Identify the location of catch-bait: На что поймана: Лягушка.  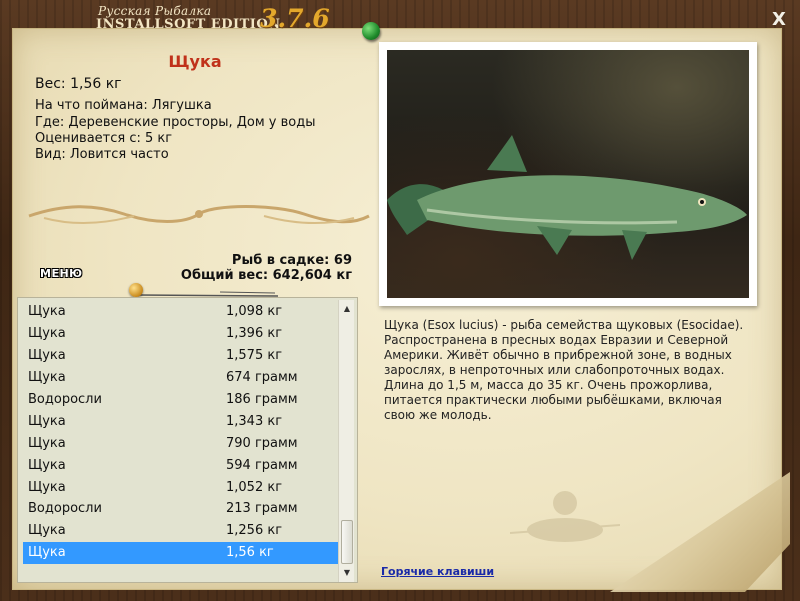
(123, 105).